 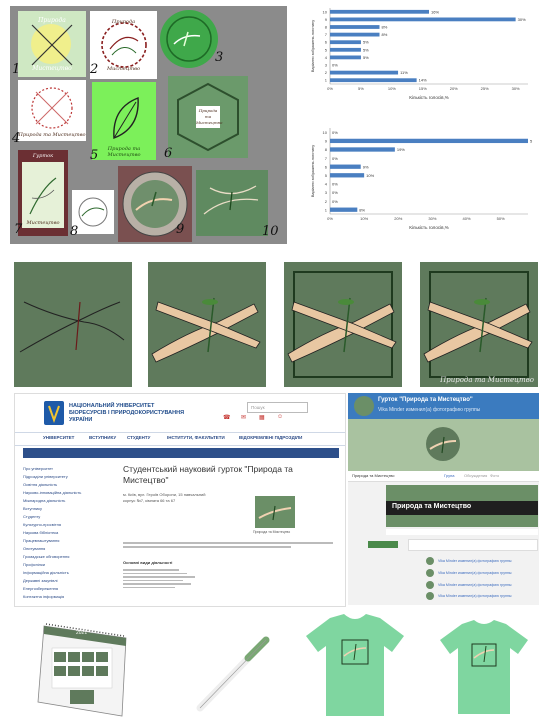 What do you see at coordinates (32, 508) in the screenshot?
I see `sidebar-item-applicant: Вступнику` at bounding box center [32, 508].